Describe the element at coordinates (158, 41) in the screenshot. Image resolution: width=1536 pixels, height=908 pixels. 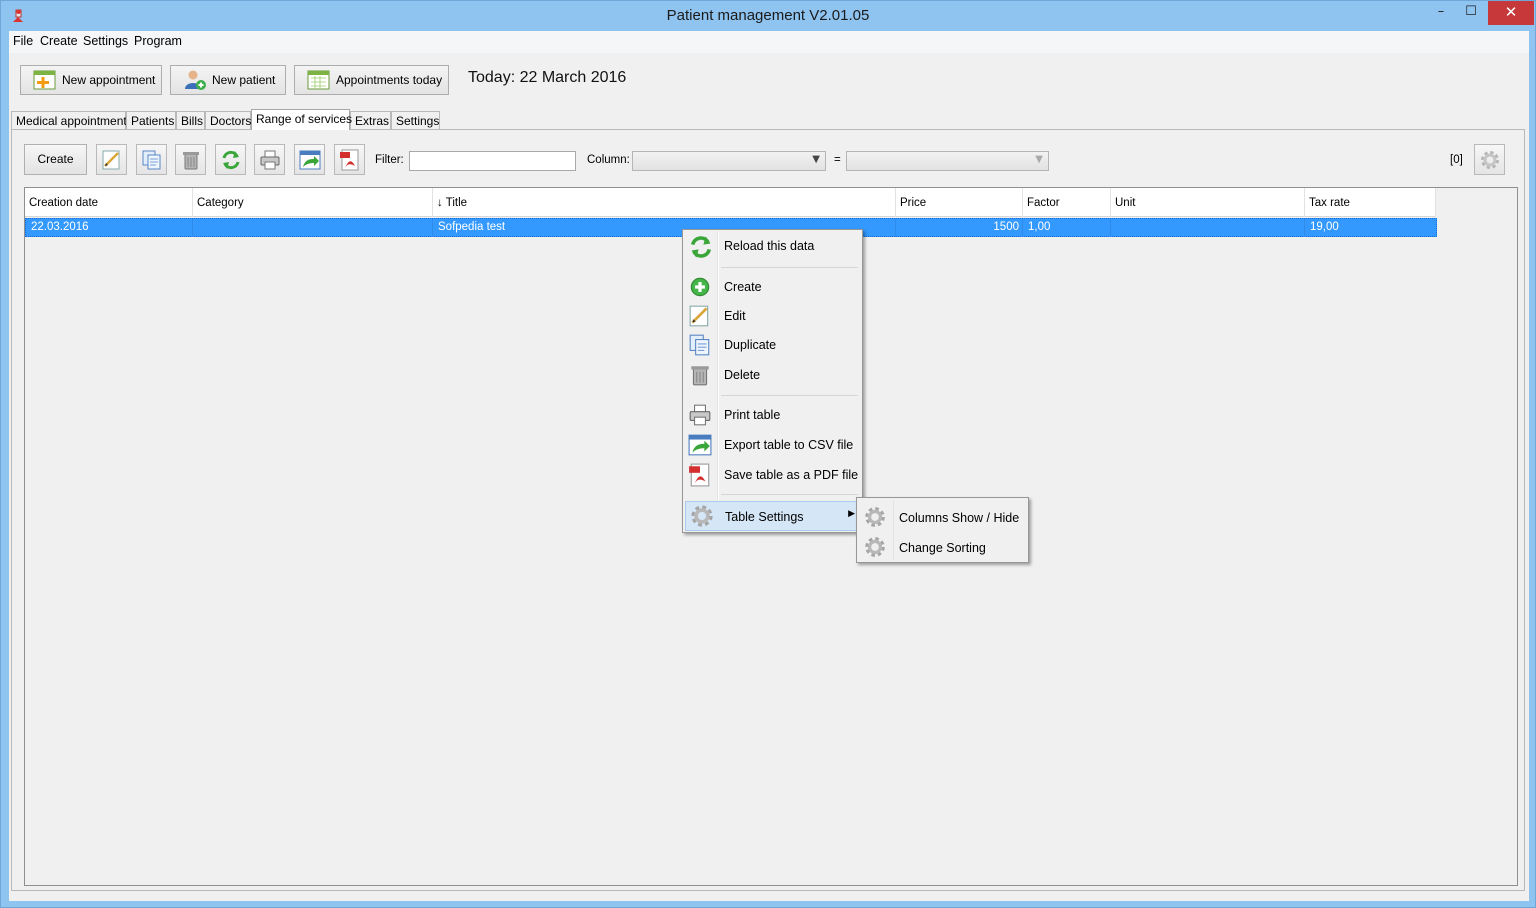
I see `menu-program: Program` at that location.